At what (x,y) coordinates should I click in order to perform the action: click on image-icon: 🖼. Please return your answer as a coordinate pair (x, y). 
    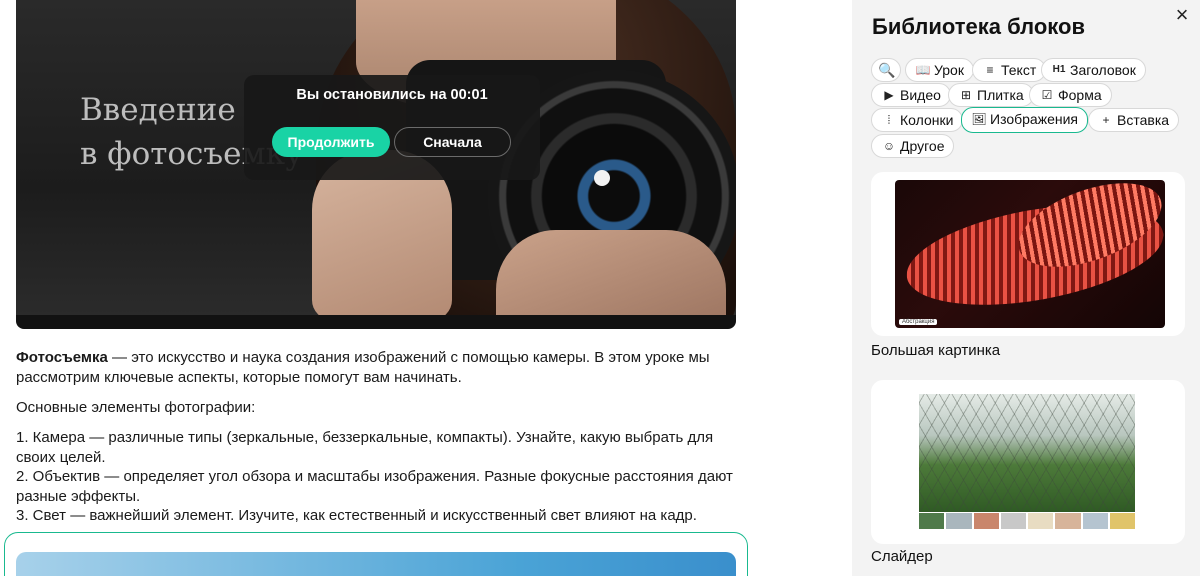
    Looking at the image, I should click on (979, 119).